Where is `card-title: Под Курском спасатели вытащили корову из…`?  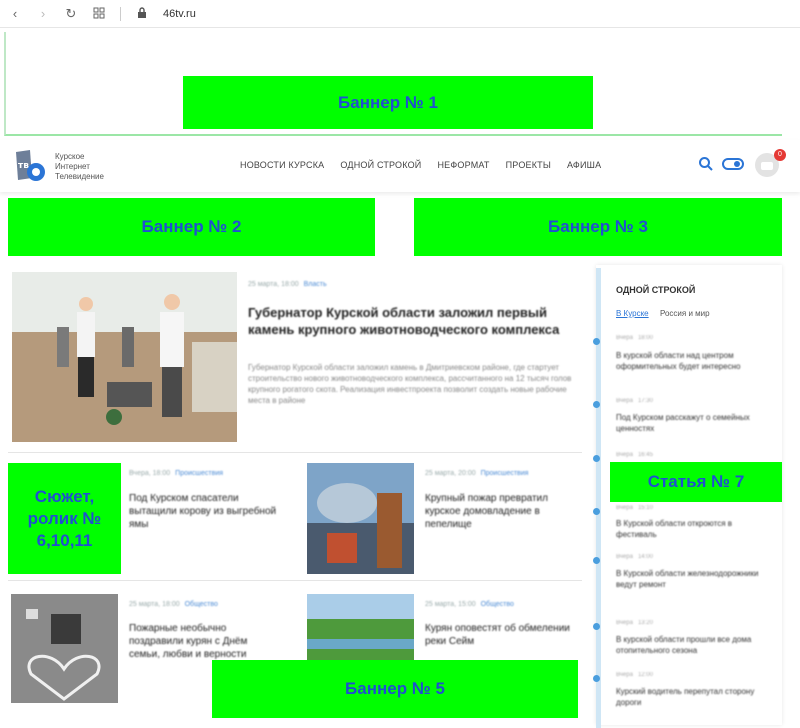 card-title: Под Курском спасатели вытащили корову из… is located at coordinates (204, 511).